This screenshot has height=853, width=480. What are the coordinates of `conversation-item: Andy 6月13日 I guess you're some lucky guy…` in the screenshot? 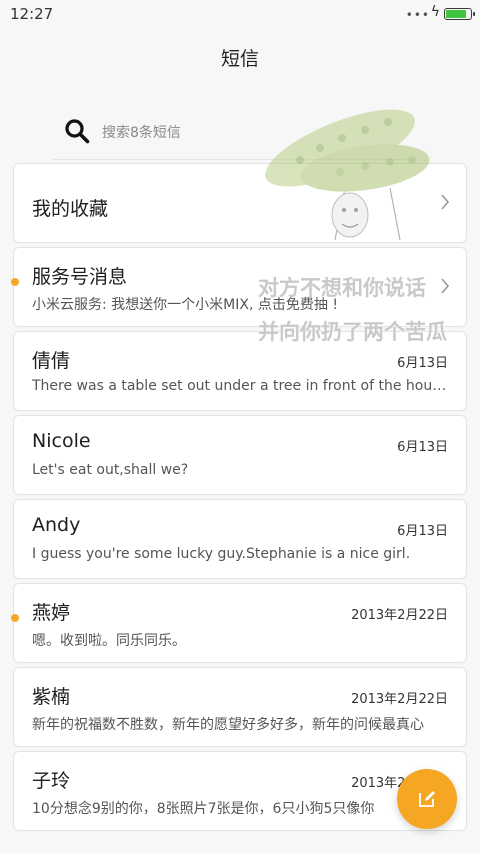 It's located at (240, 539).